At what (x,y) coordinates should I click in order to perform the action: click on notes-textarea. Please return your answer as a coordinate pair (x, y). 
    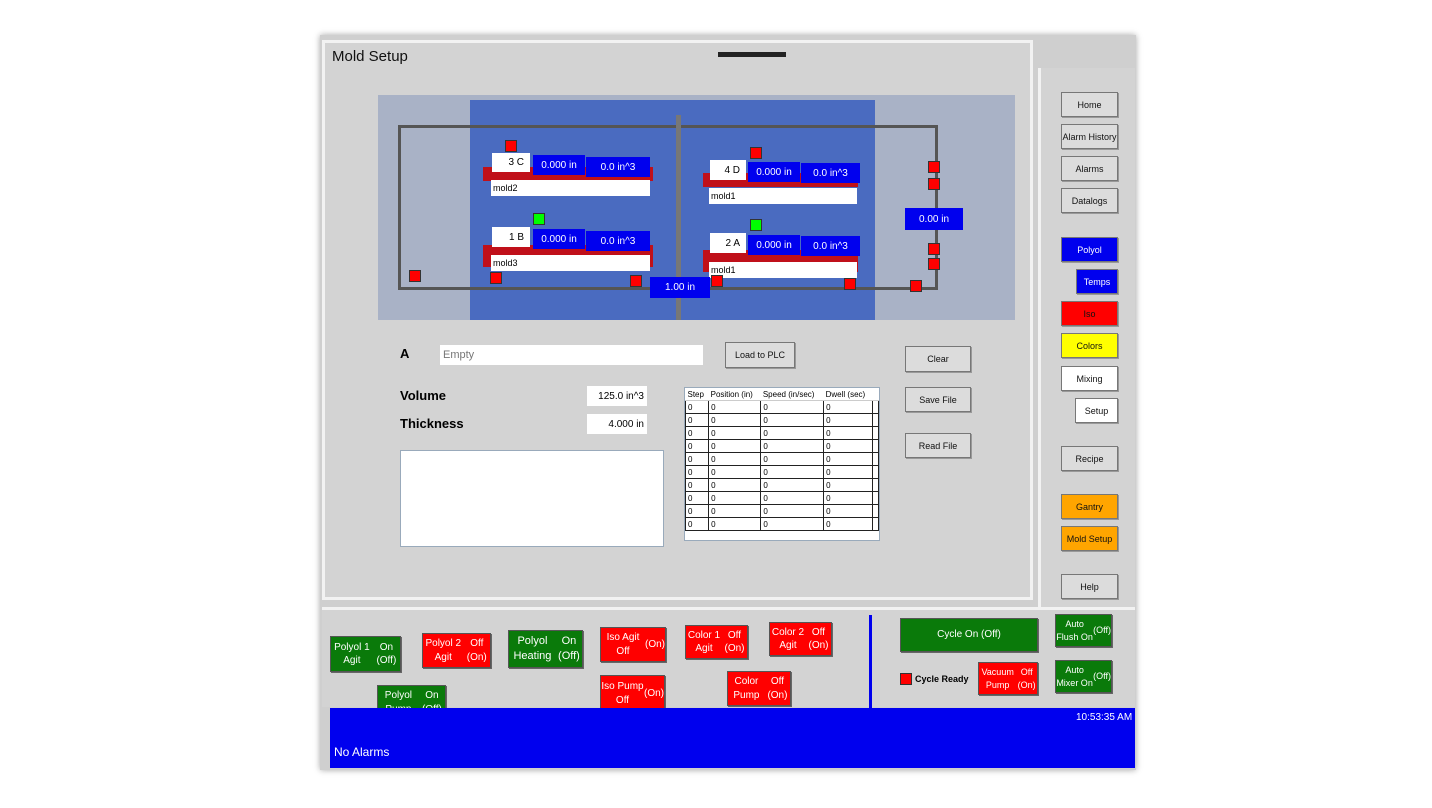
    Looking at the image, I should click on (532, 498).